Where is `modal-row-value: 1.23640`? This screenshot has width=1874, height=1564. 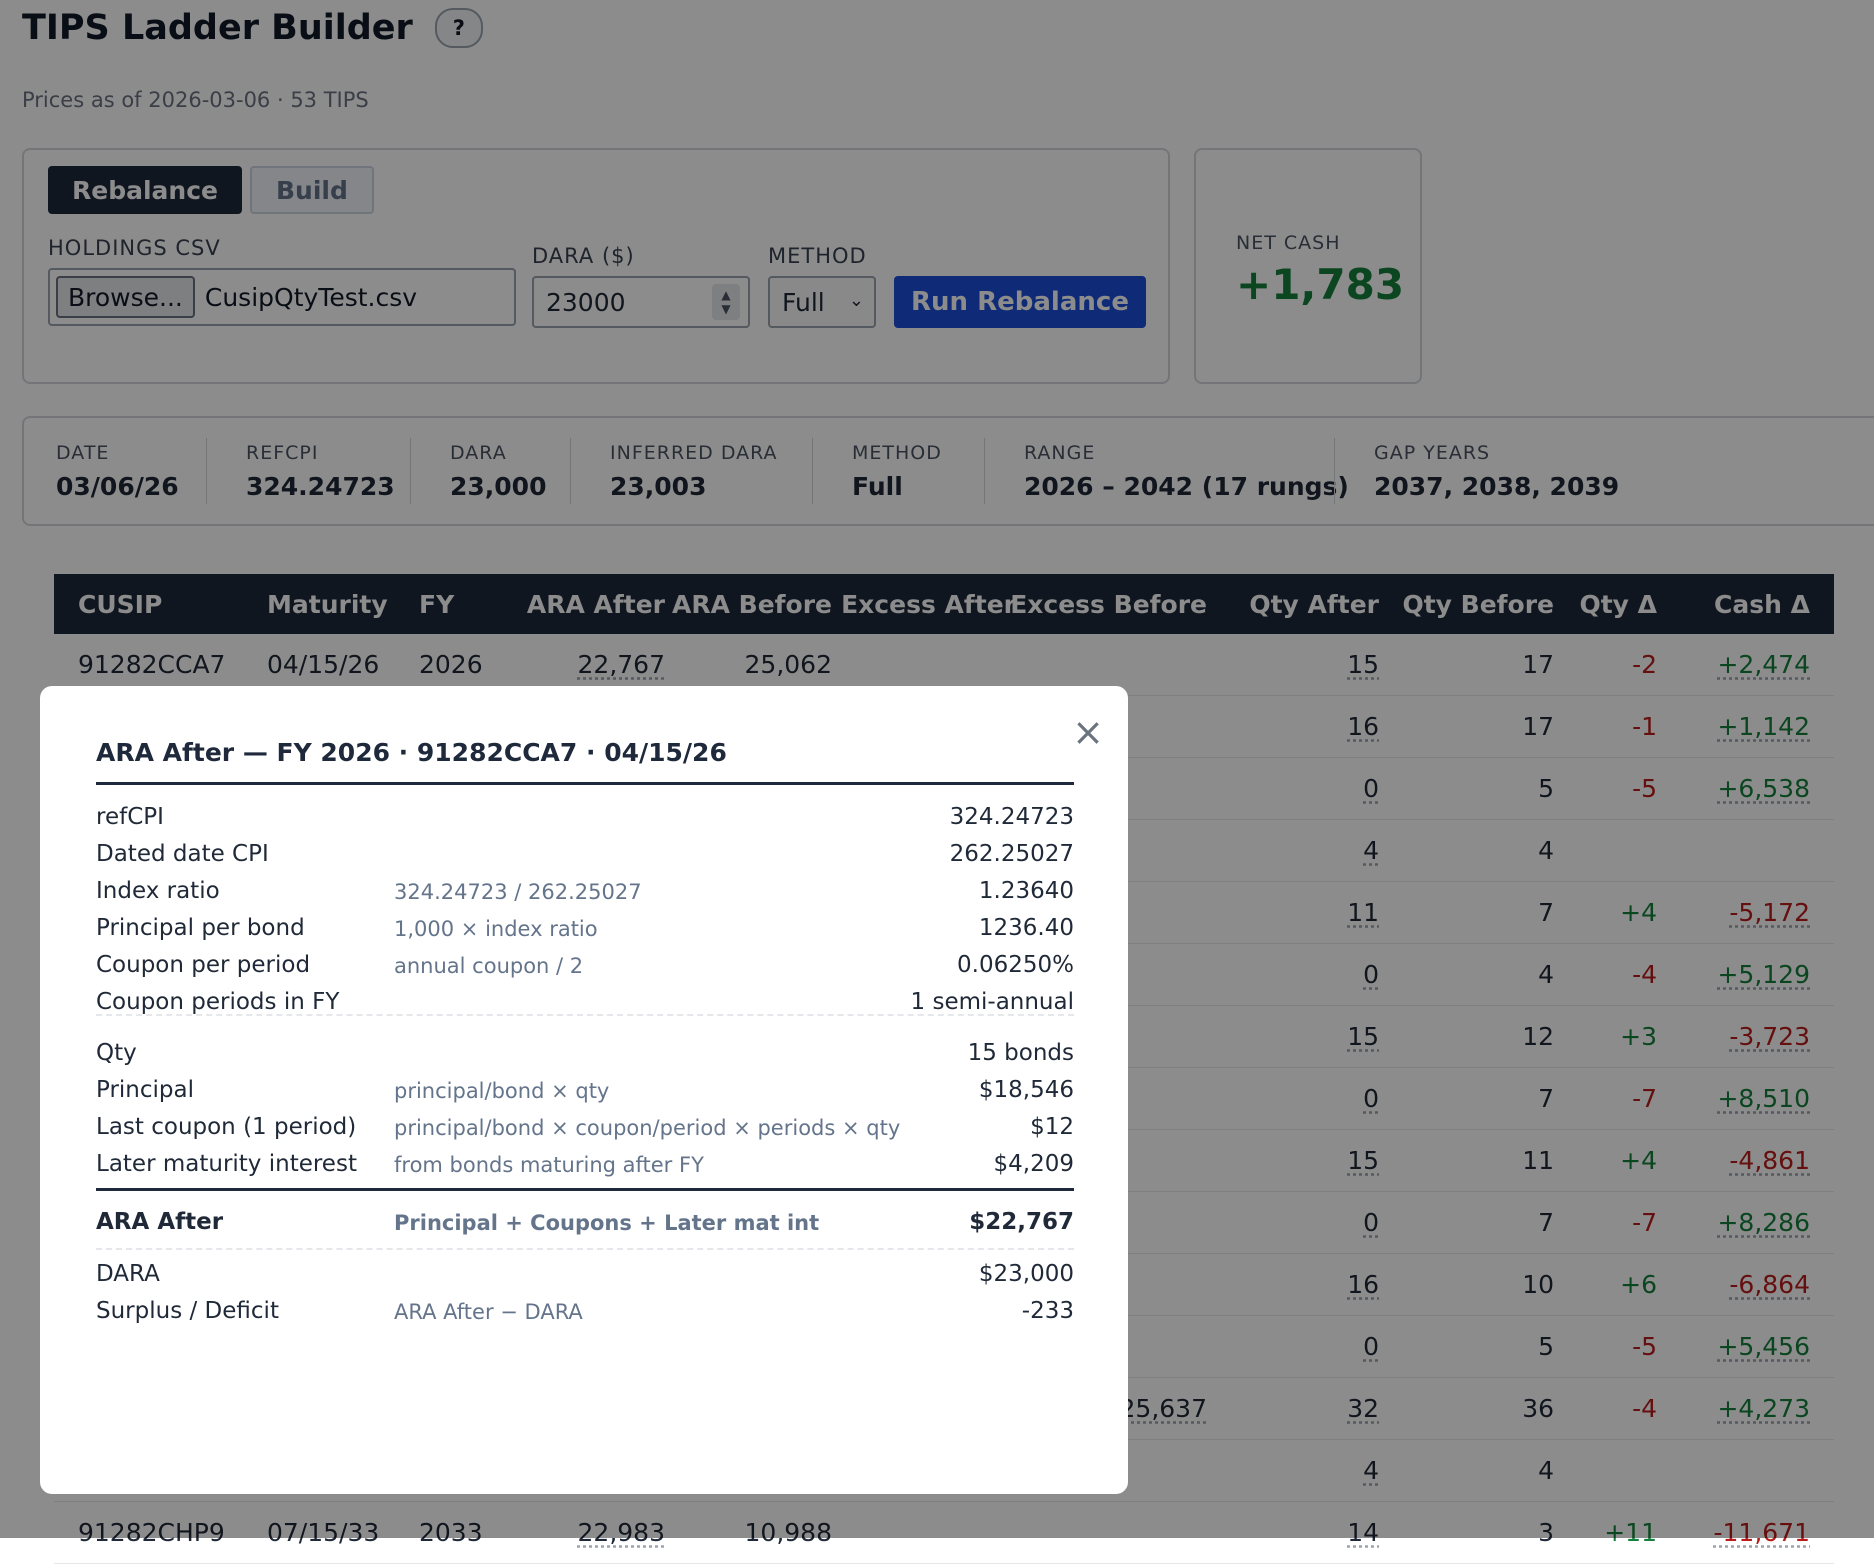 modal-row-value: 1.23640 is located at coordinates (1026, 891).